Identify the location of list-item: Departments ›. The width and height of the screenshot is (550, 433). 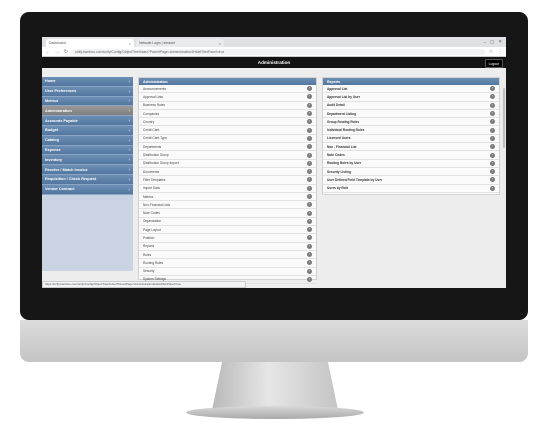
(227, 147).